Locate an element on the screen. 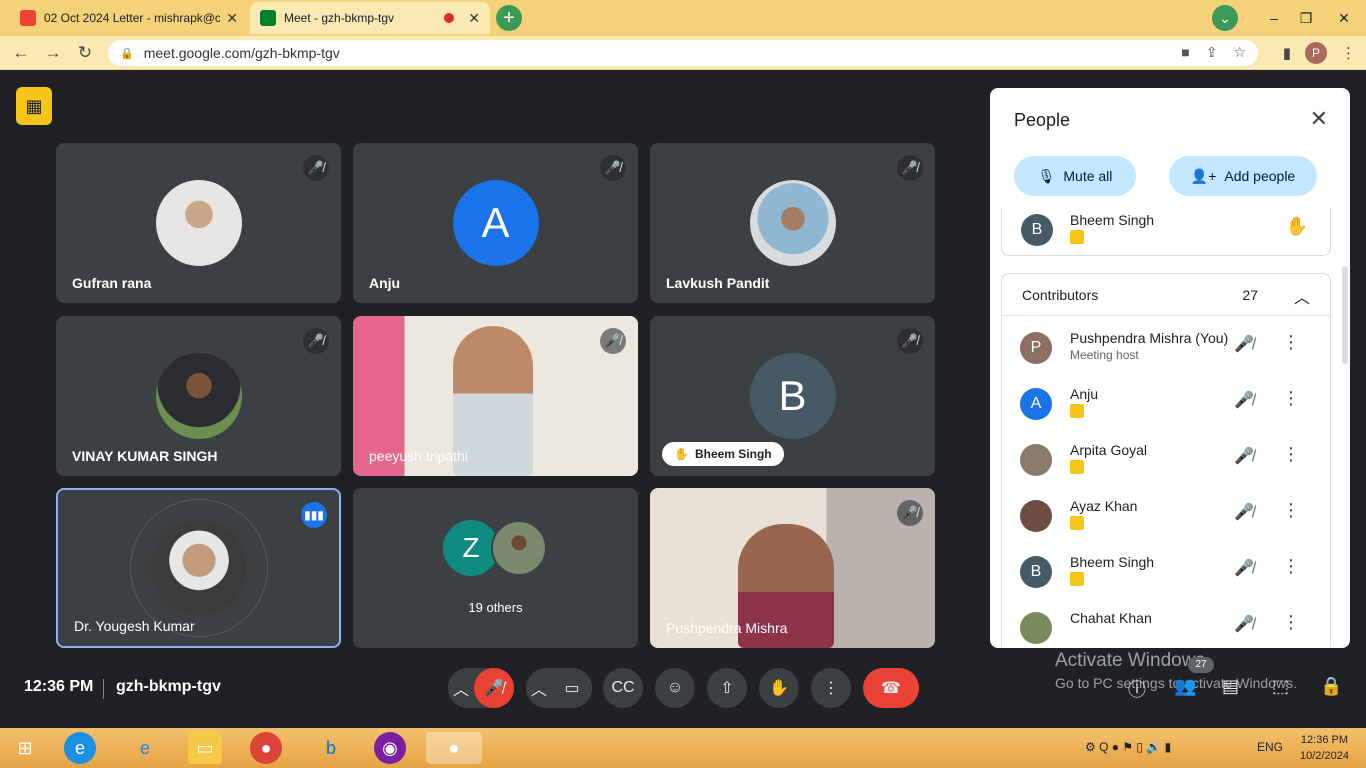 The image size is (1366, 768). chat-icon: ▤ is located at coordinates (1230, 686).